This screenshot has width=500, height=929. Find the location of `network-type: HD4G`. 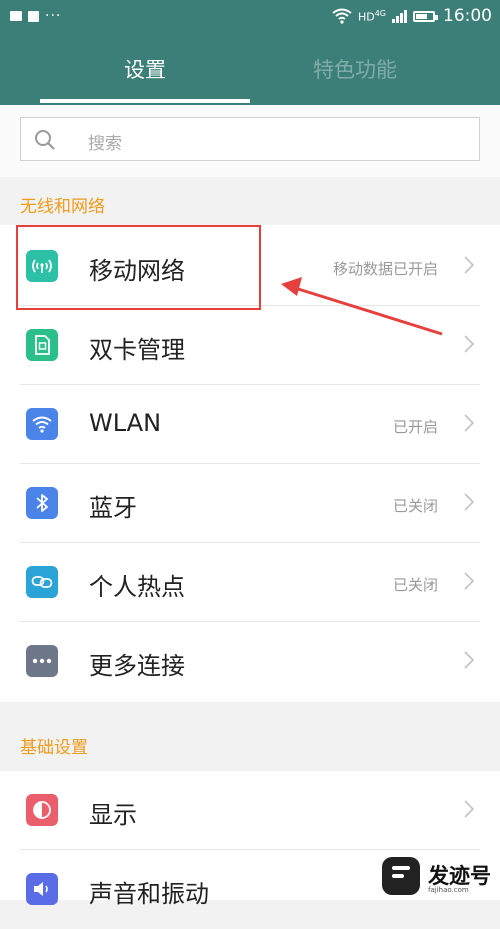

network-type: HD4G is located at coordinates (371, 16).